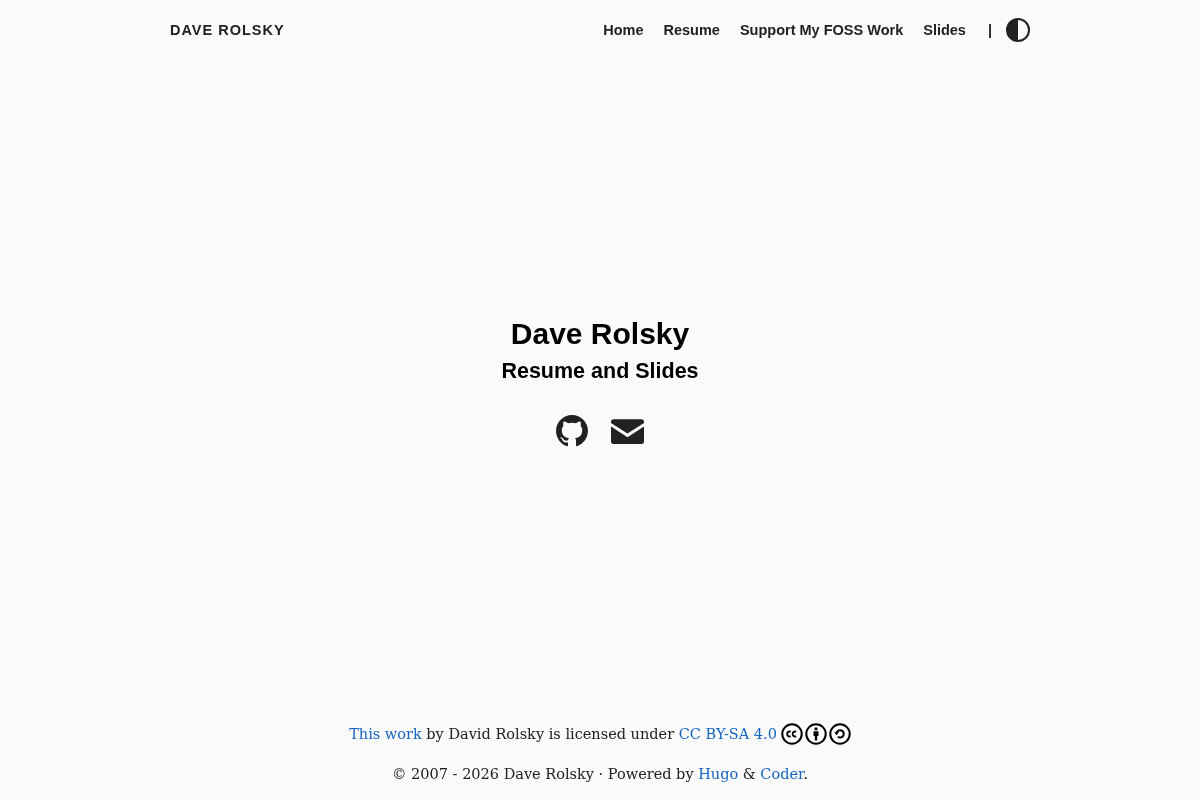 The width and height of the screenshot is (1200, 800). What do you see at coordinates (627, 431) in the screenshot?
I see `envelope-icon` at bounding box center [627, 431].